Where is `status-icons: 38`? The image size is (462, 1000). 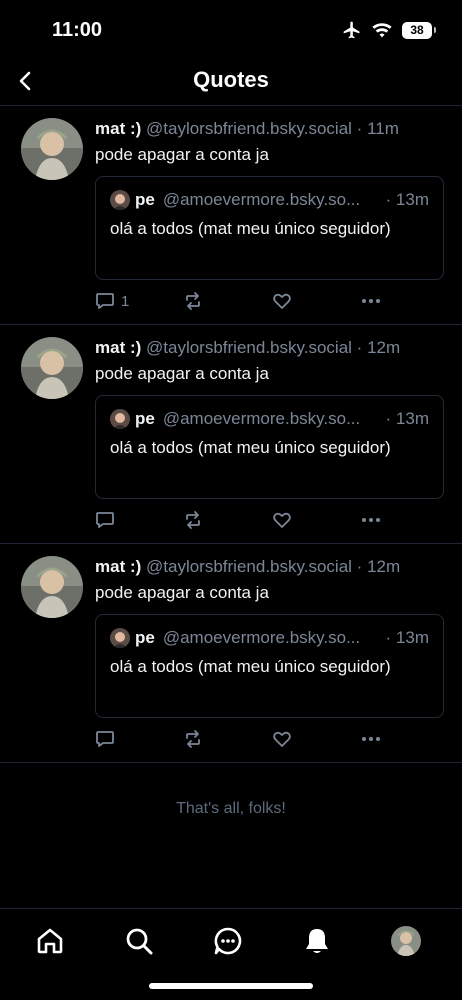
status-icons: 38 is located at coordinates (389, 30).